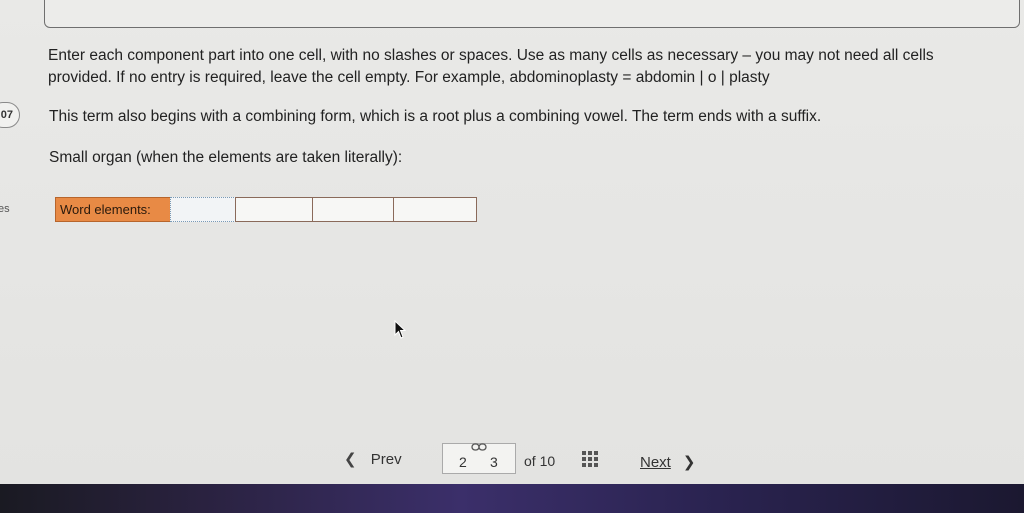 This screenshot has width=1024, height=513. What do you see at coordinates (479, 458) in the screenshot?
I see `page-selector: 2 3` at bounding box center [479, 458].